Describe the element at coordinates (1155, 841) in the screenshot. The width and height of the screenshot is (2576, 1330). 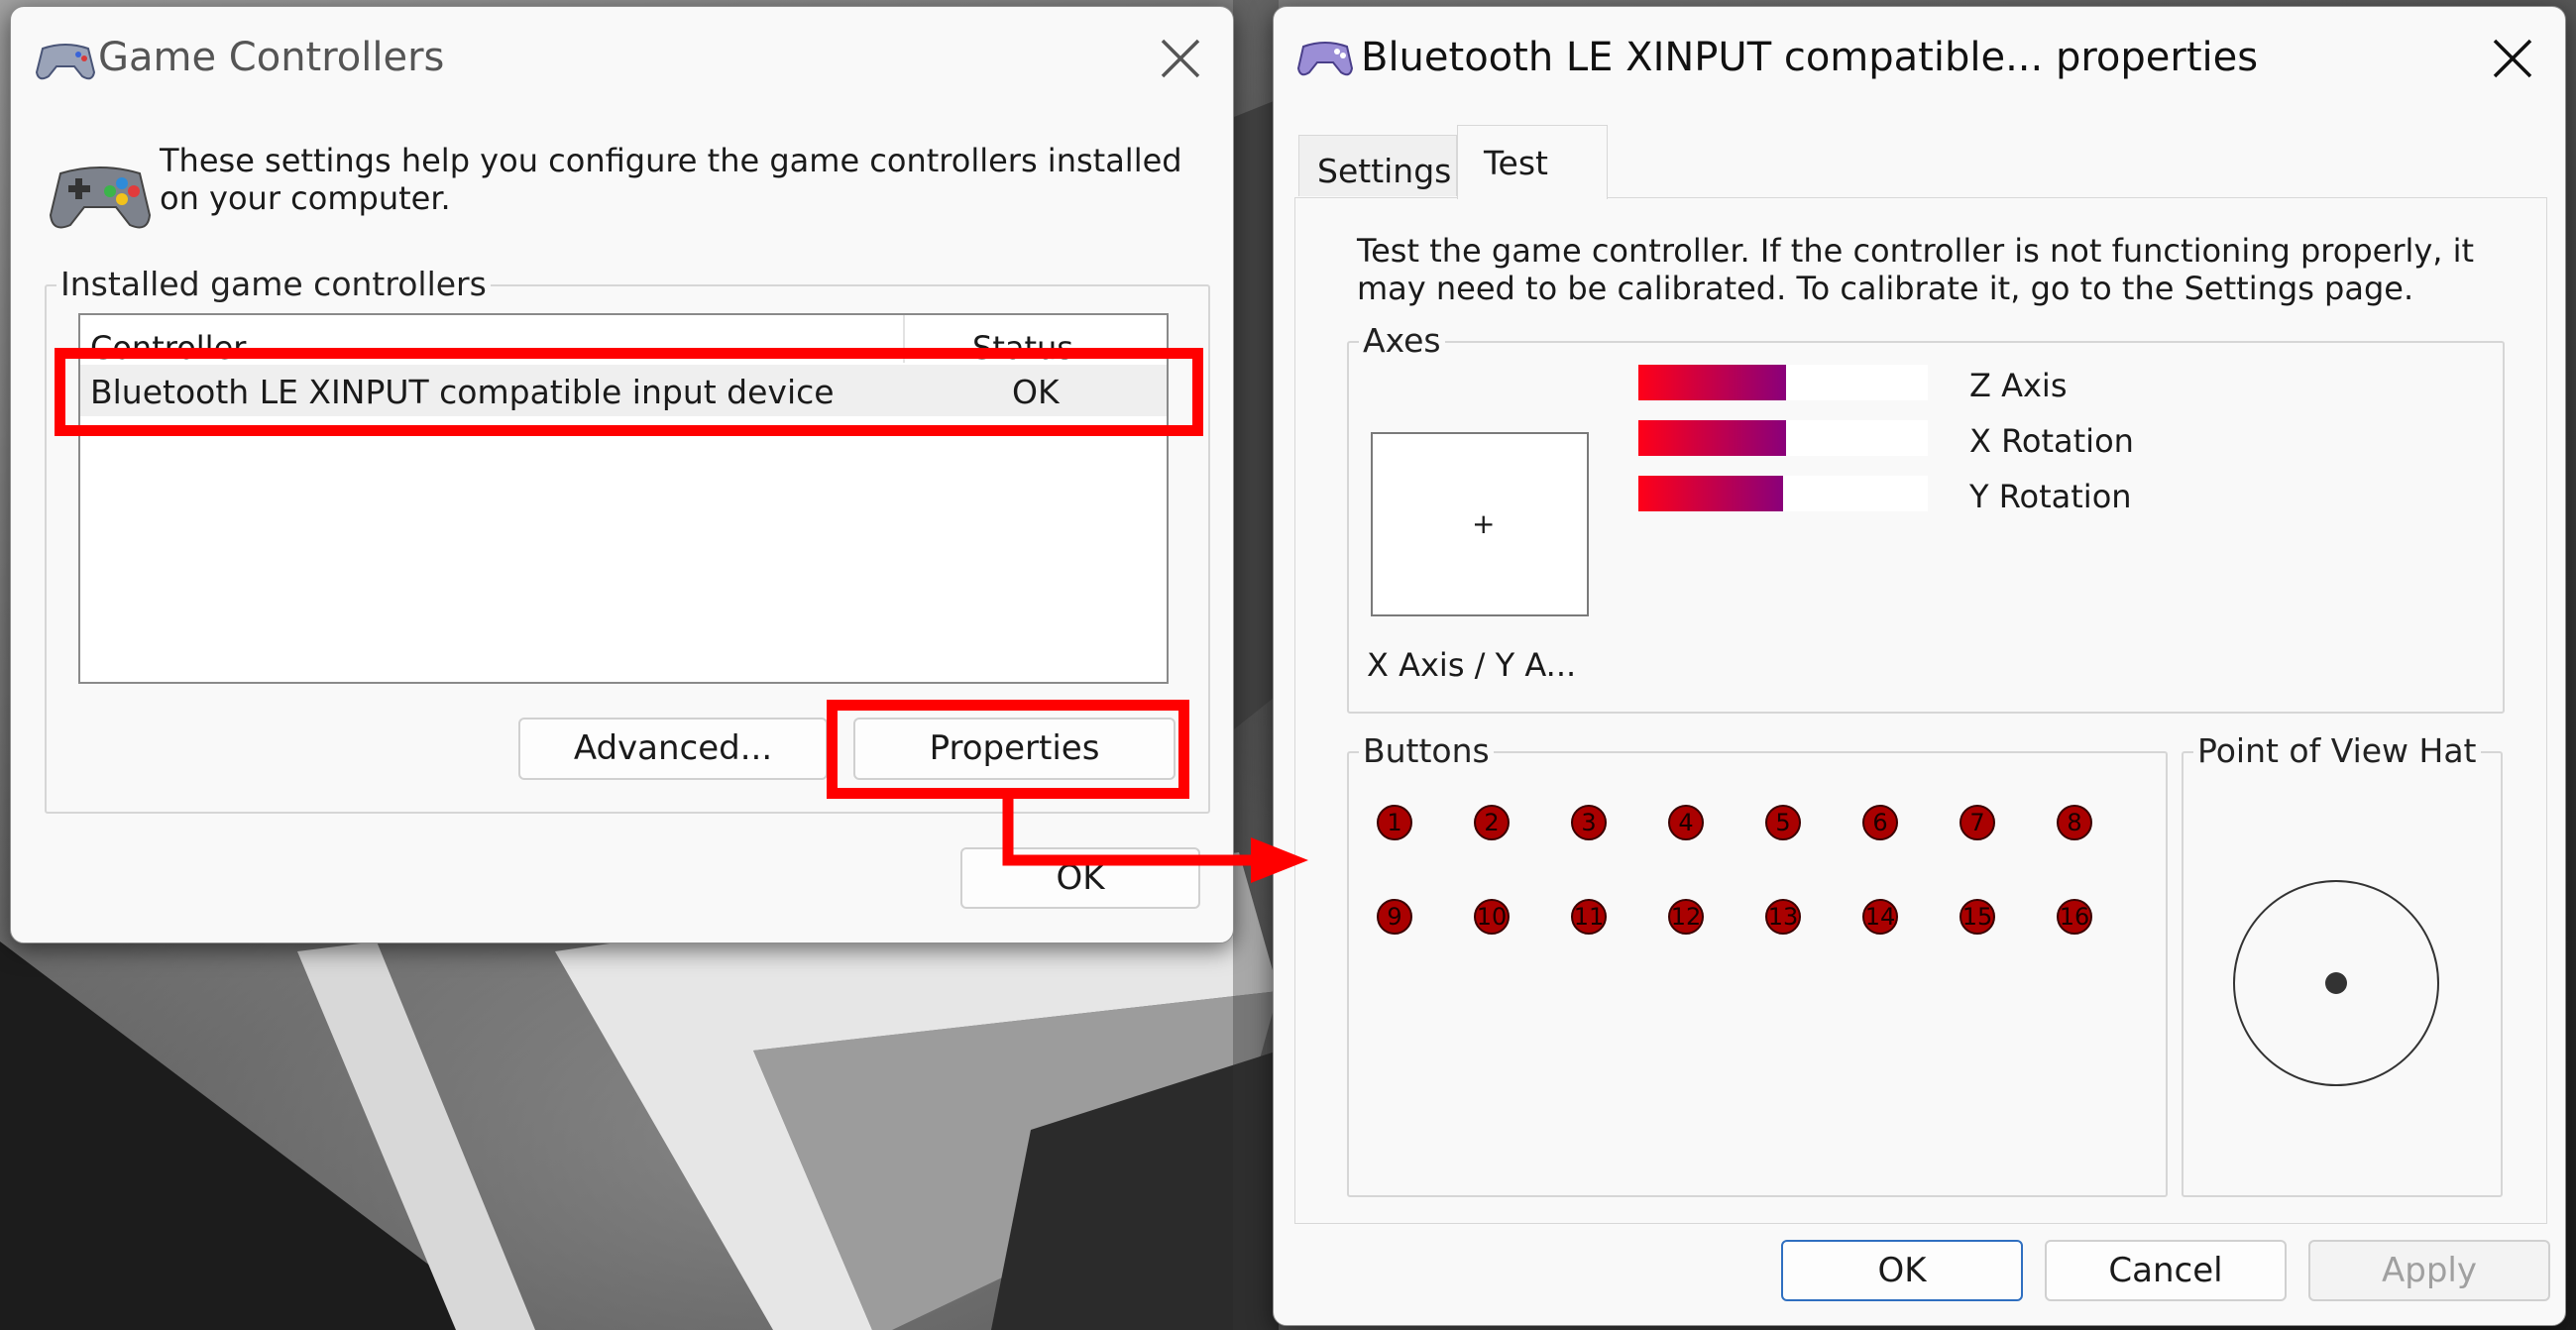
I see `annotation-arrow` at that location.